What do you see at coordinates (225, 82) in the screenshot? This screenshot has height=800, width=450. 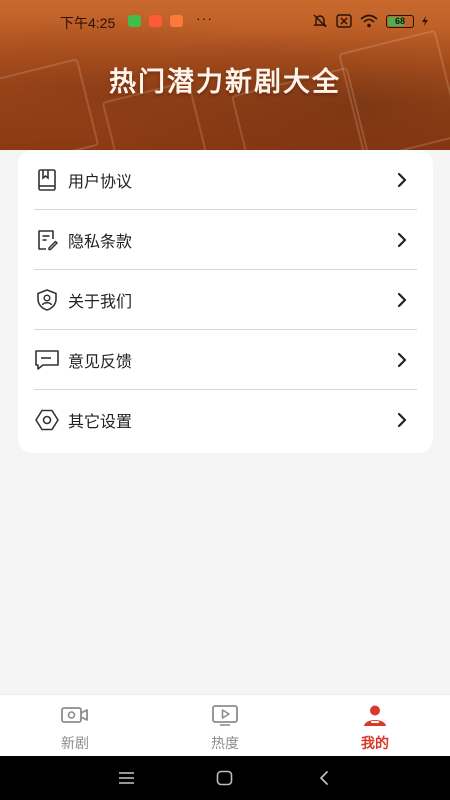 I see `page-title: 热门潜力新剧大全` at bounding box center [225, 82].